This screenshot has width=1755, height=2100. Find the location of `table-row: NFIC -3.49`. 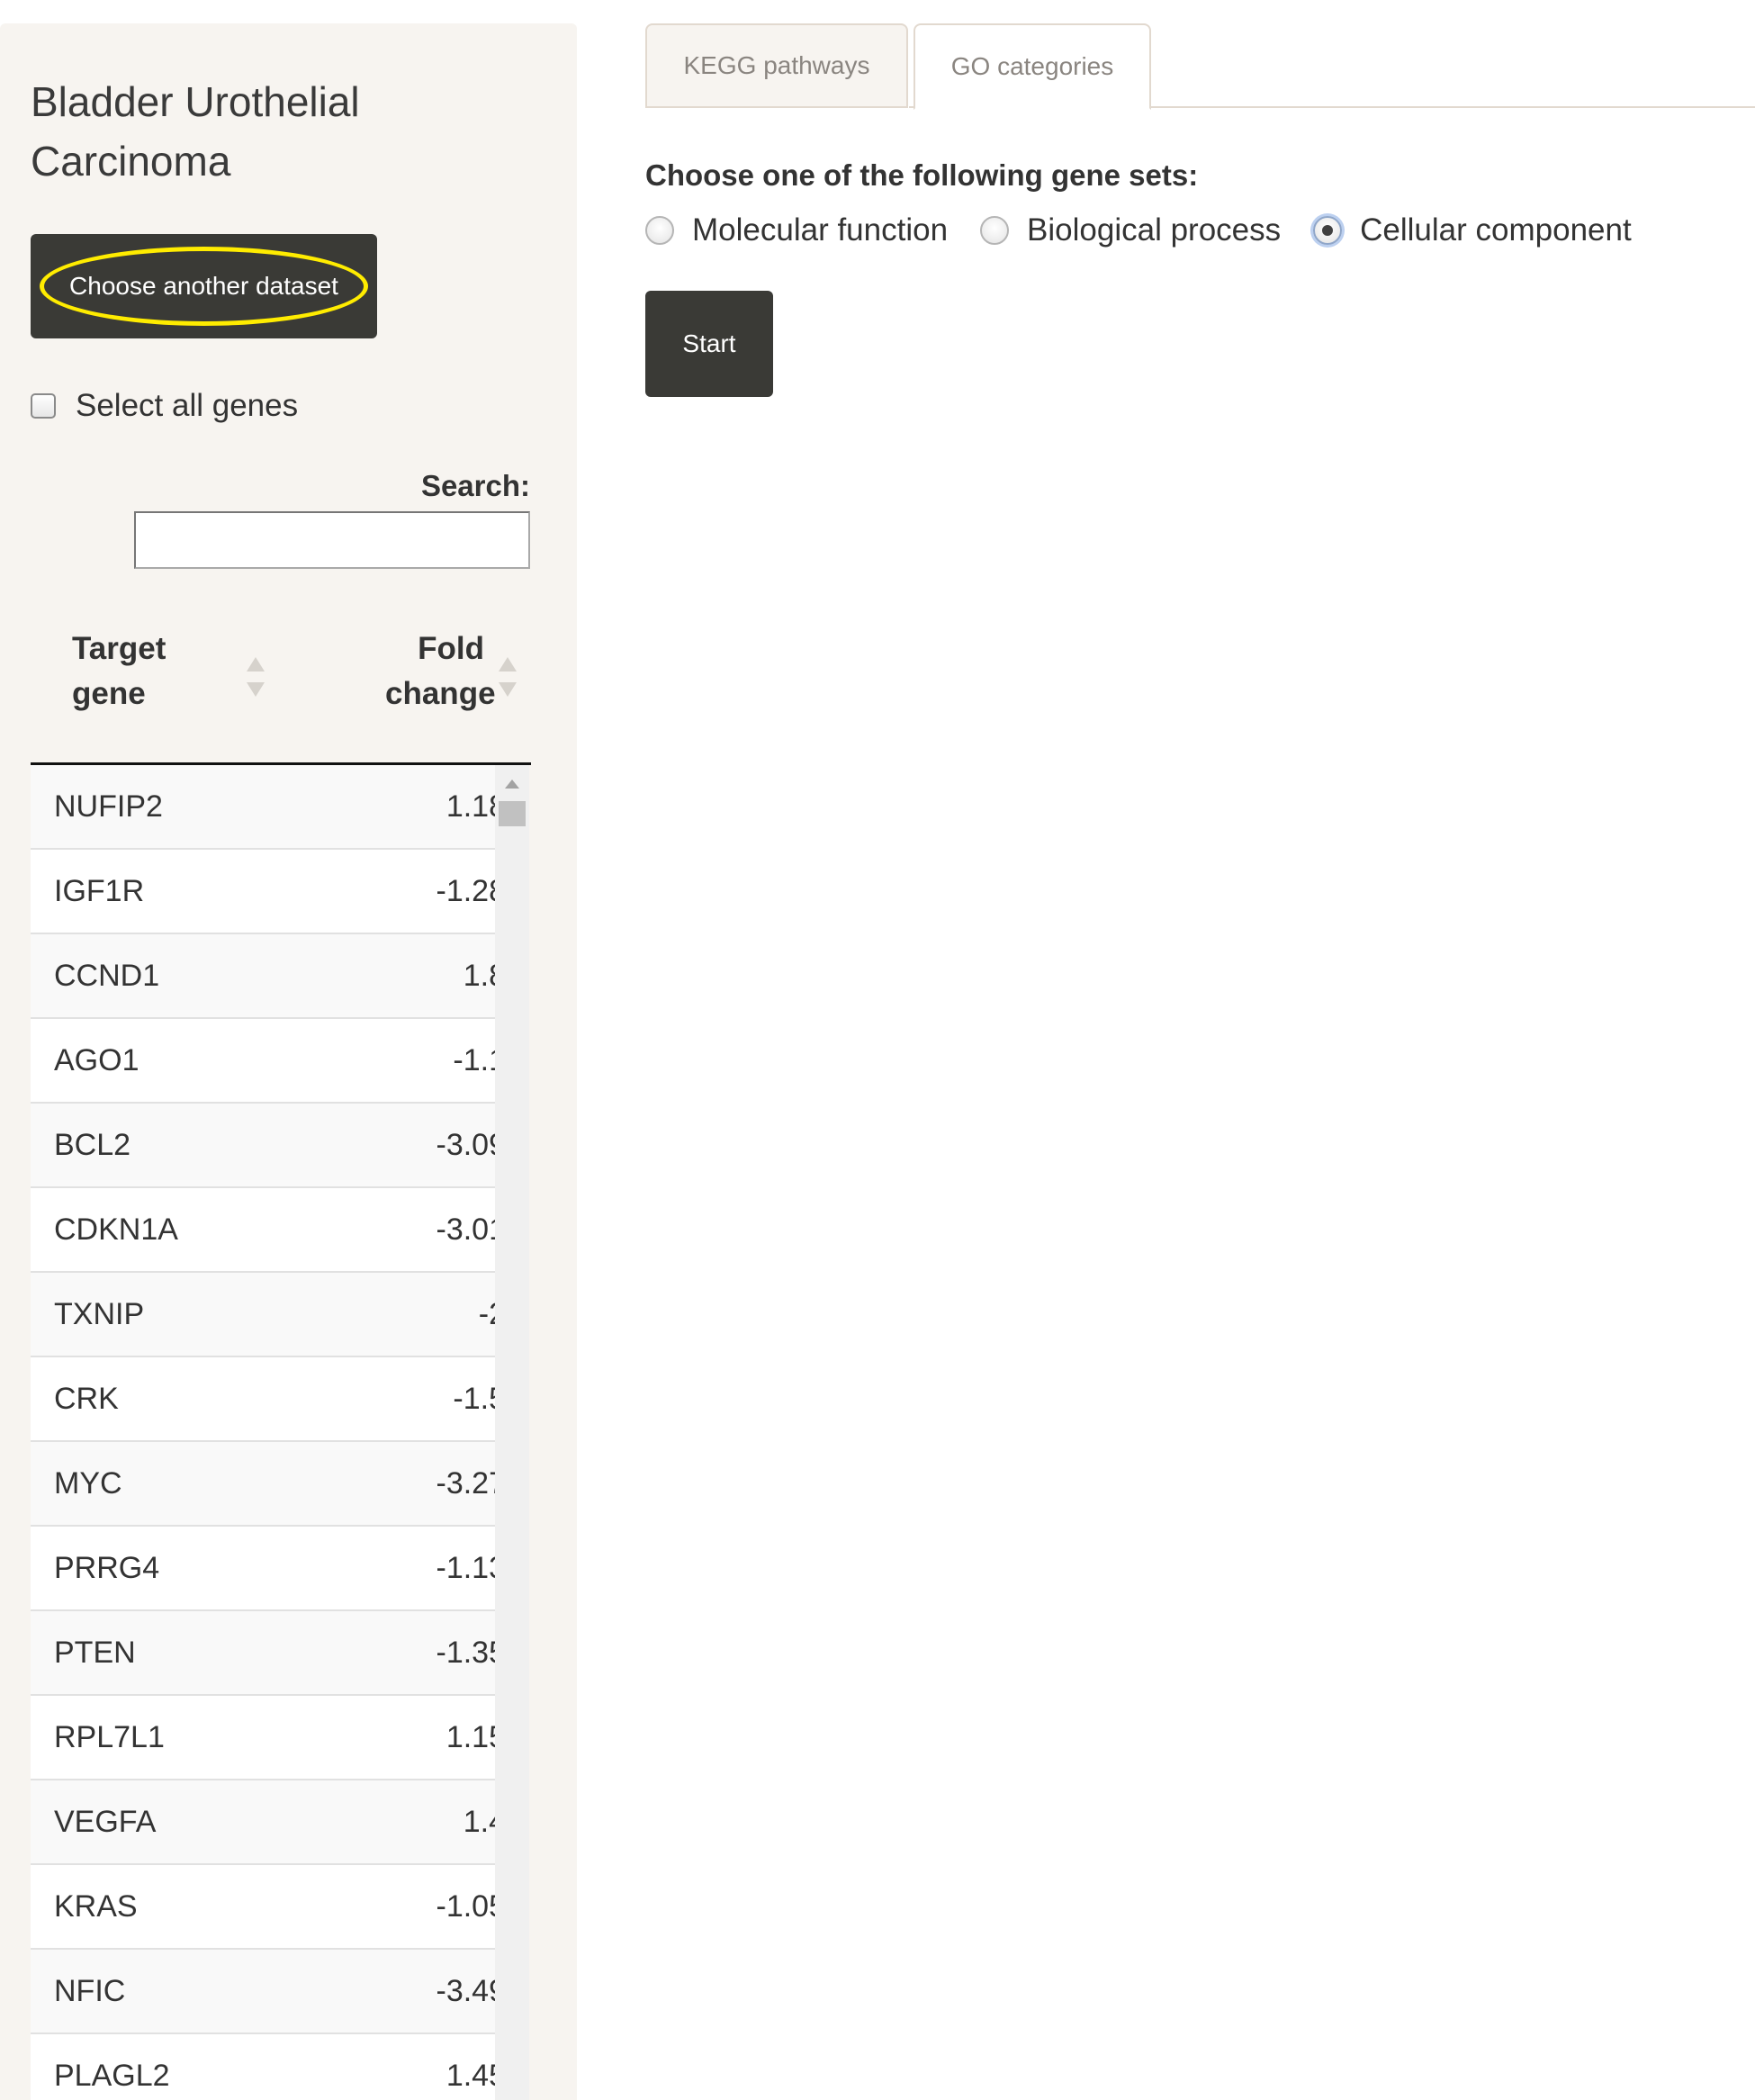

table-row: NFIC -3.49 is located at coordinates (263, 1992).